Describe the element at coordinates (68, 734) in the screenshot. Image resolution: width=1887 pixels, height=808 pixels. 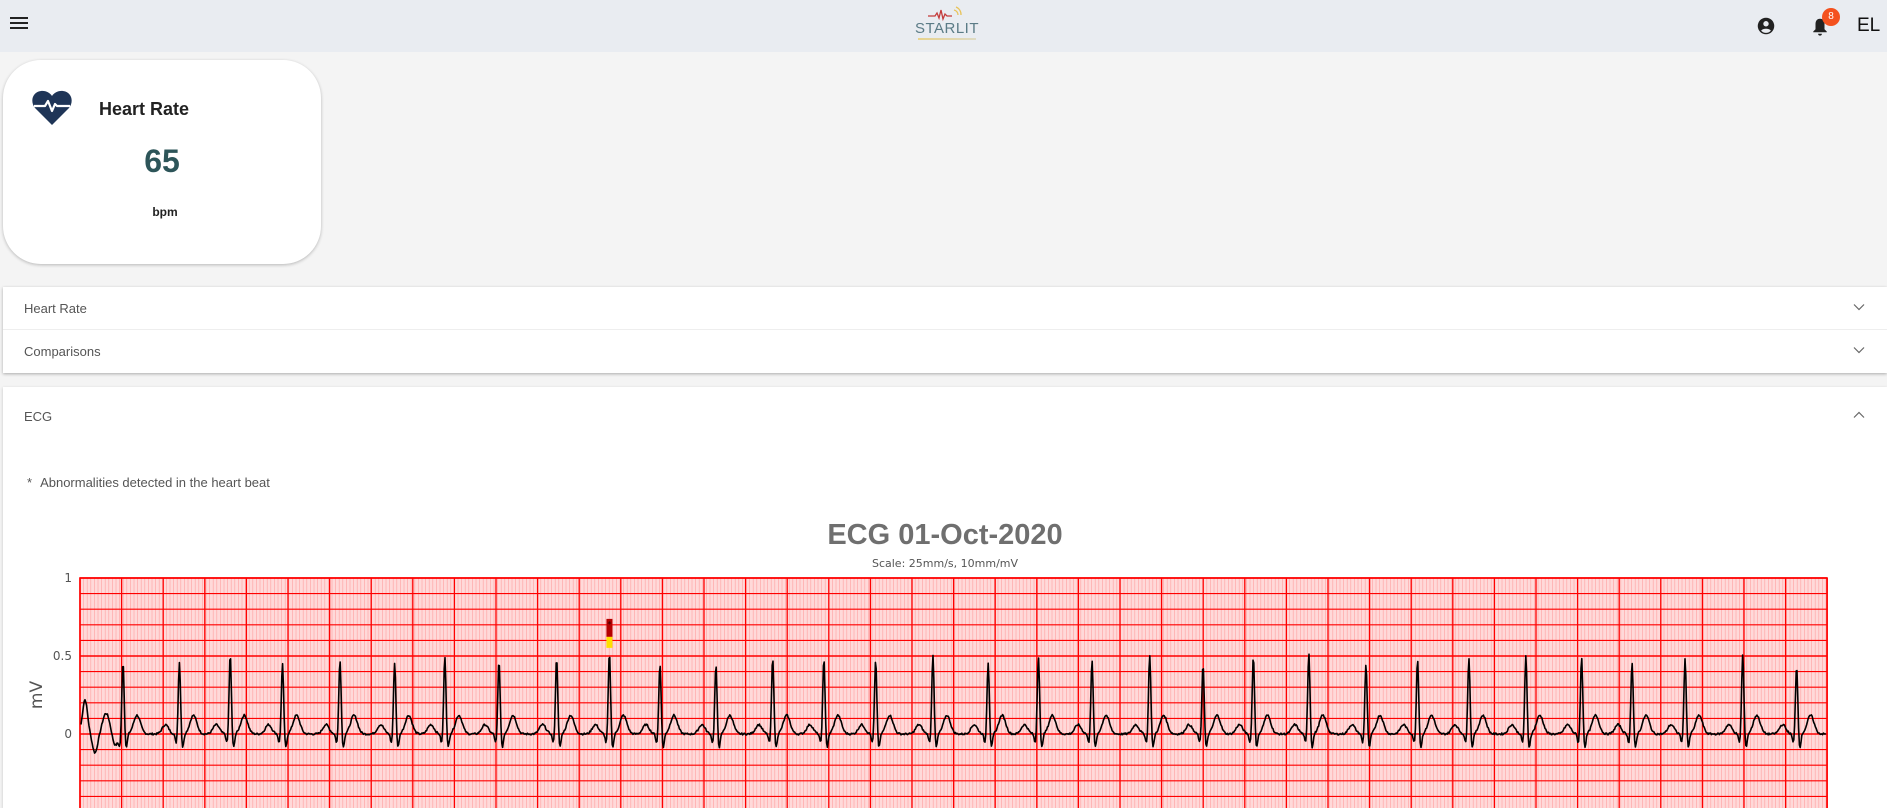
I see `y-tick-label: 0` at that location.